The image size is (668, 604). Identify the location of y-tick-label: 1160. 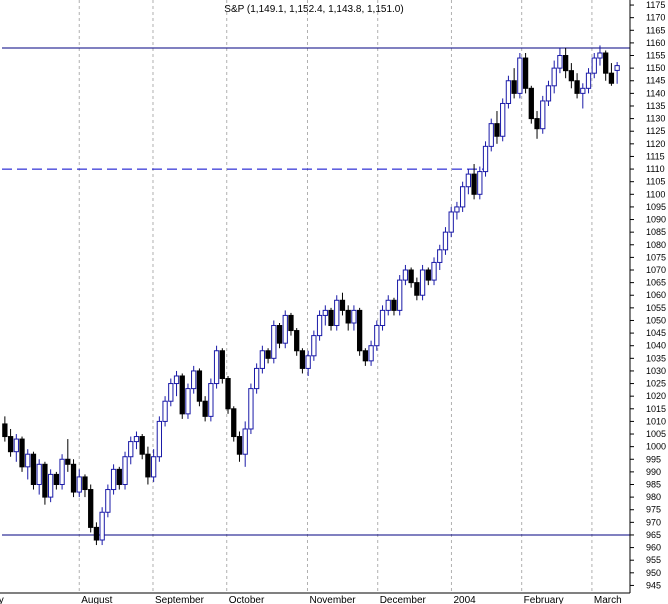
(655, 43).